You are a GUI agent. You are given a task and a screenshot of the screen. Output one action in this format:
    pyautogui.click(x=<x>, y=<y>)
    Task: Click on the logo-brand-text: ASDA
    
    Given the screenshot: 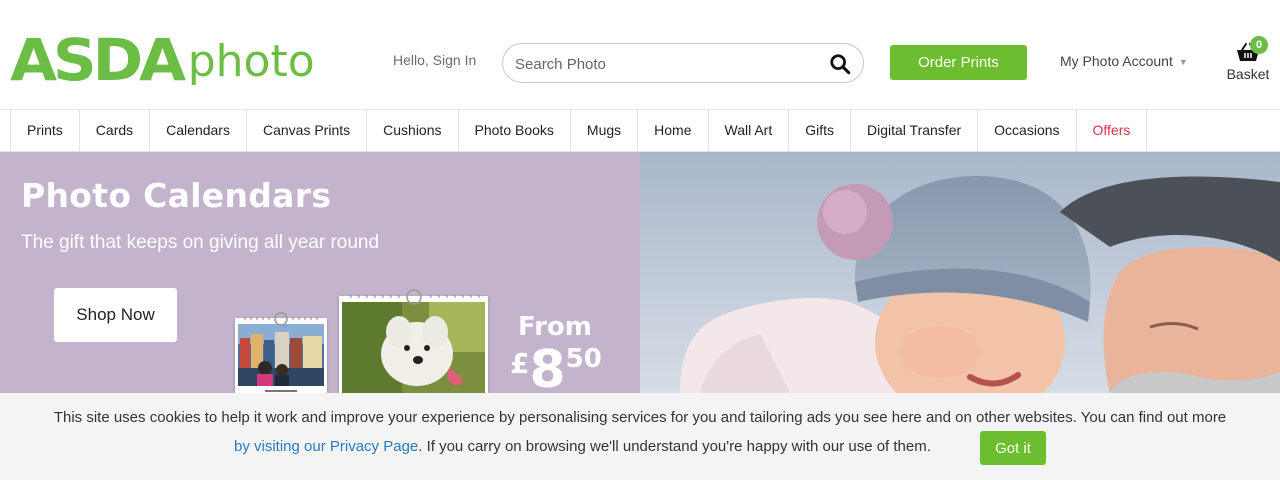 What is the action you would take?
    pyautogui.click(x=98, y=60)
    